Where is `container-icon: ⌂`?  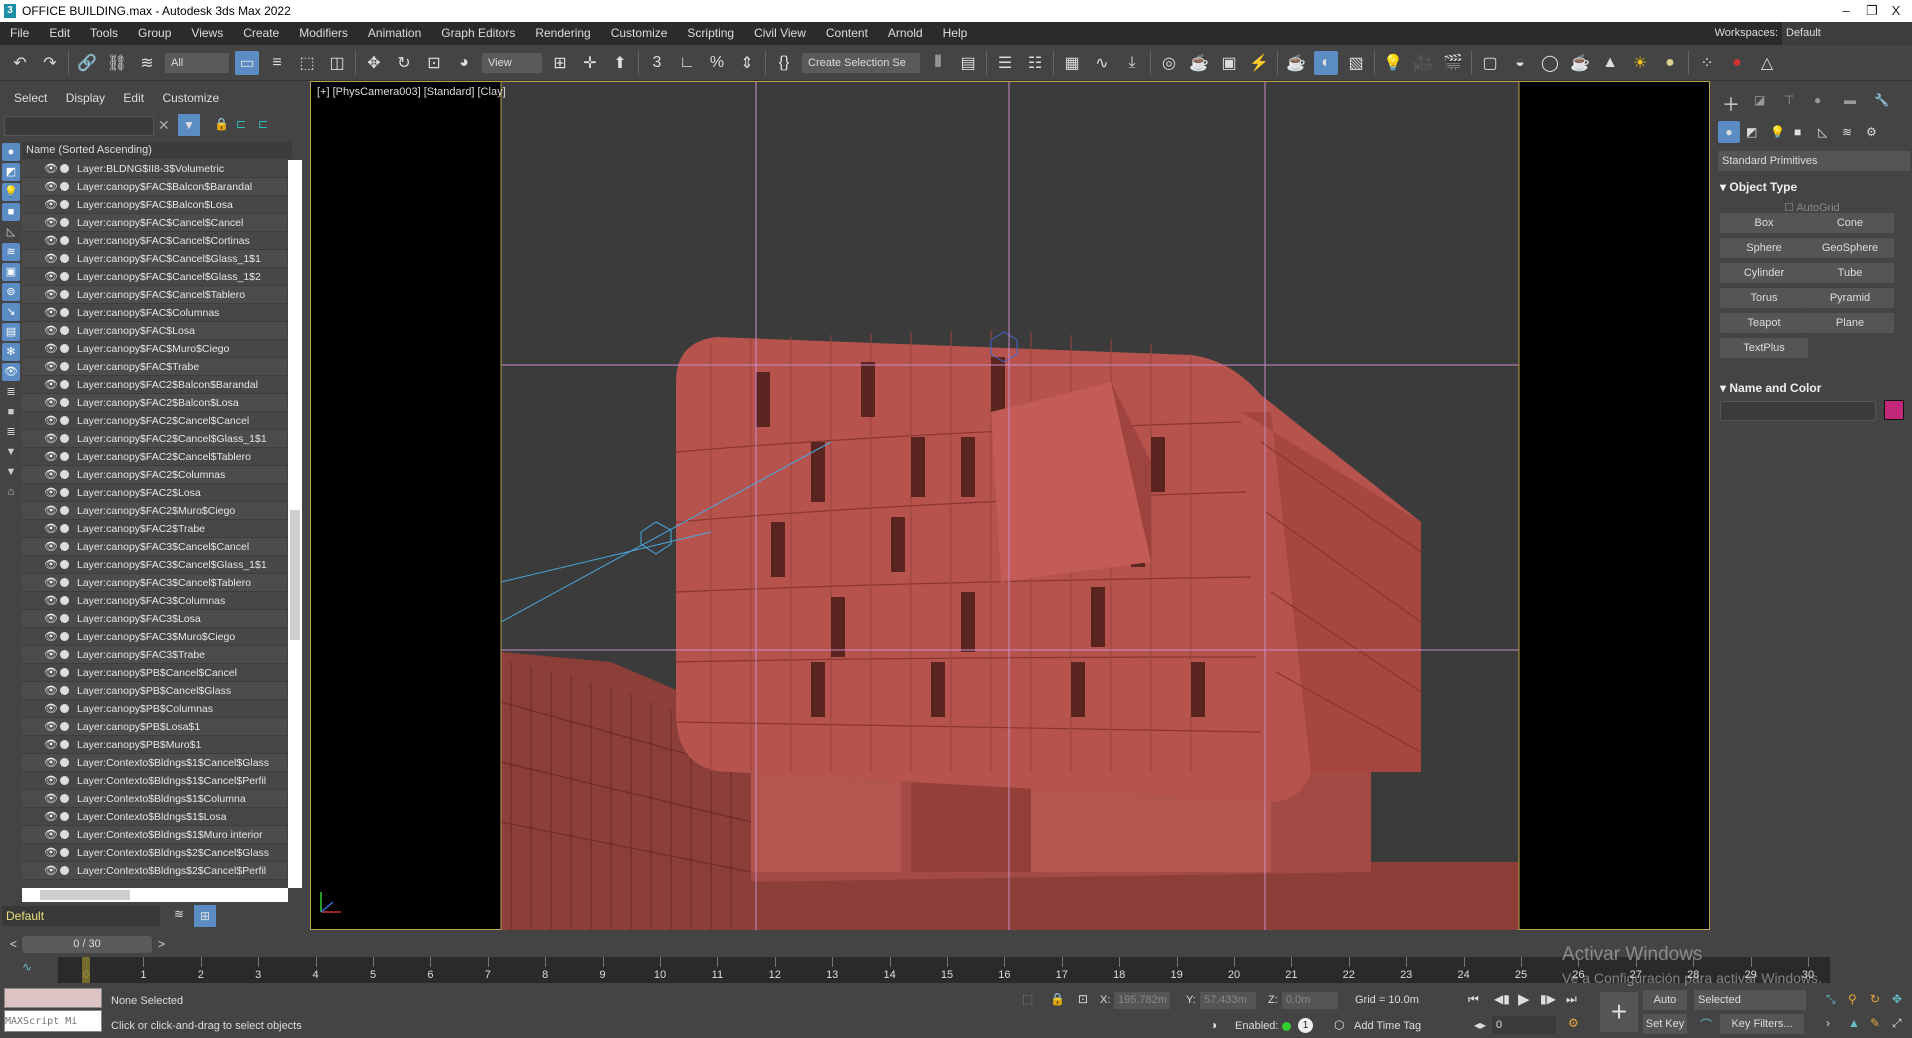
container-icon: ⌂ is located at coordinates (11, 492).